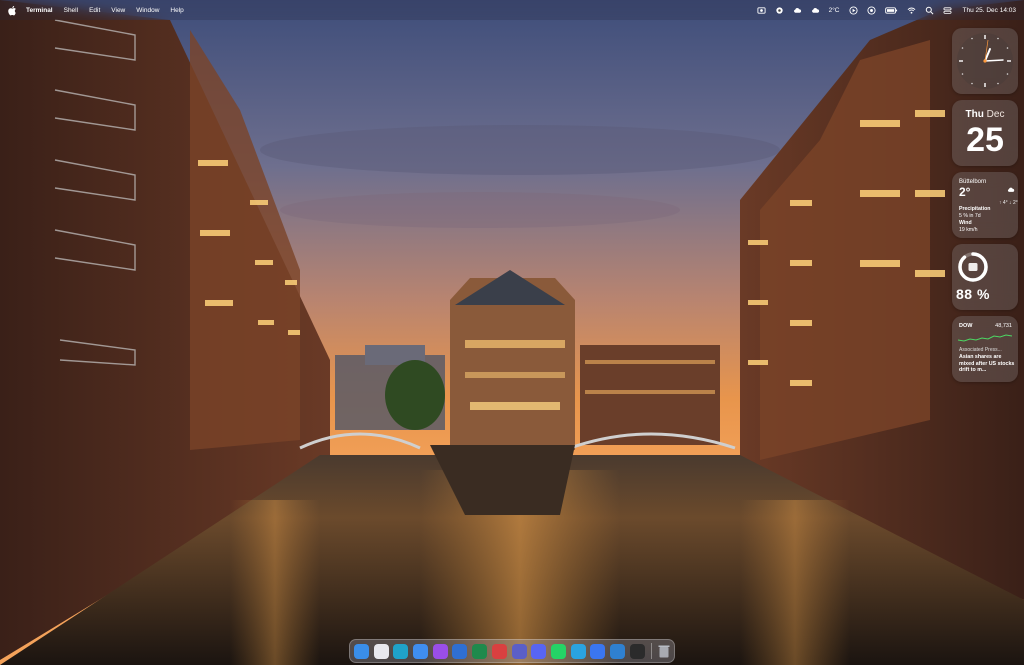  I want to click on dock-app-purple-icon, so click(440, 651).